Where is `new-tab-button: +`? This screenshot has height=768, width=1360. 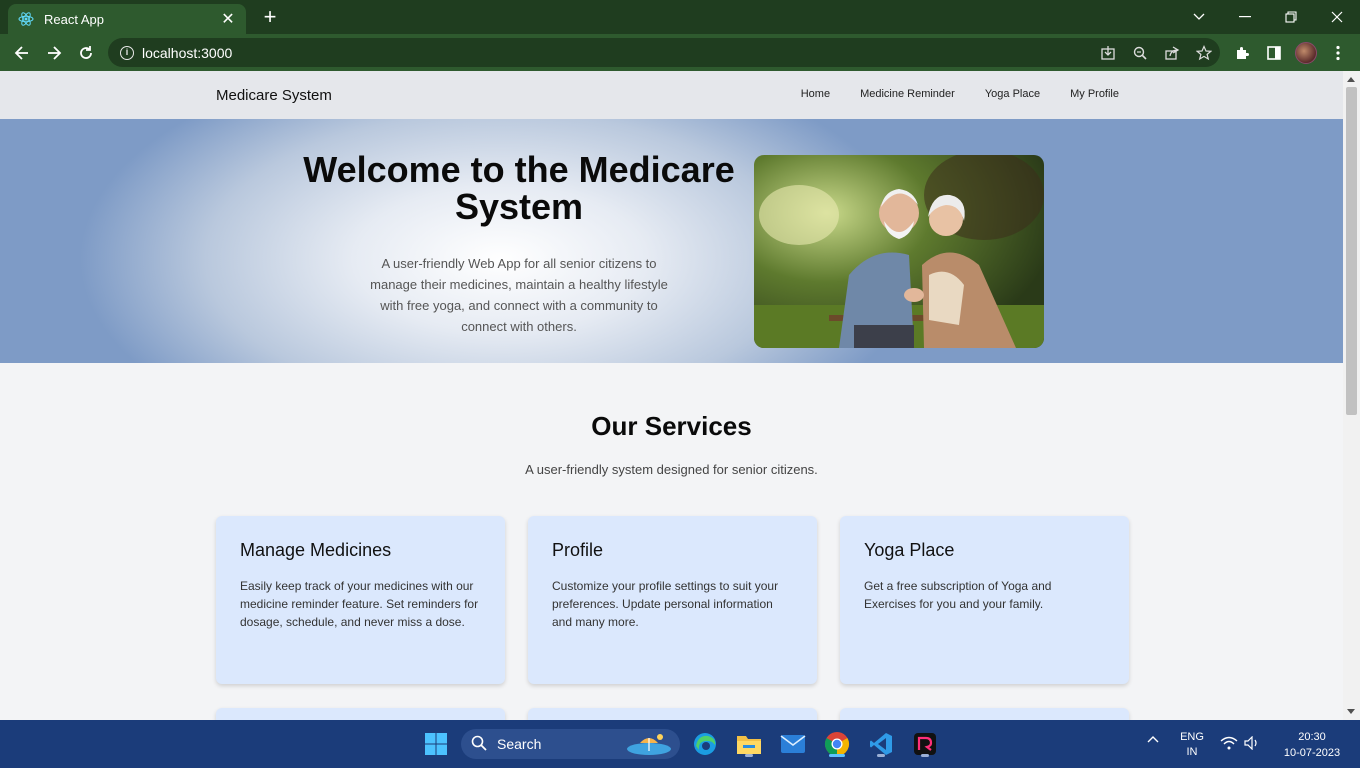
new-tab-button: + is located at coordinates (270, 17).